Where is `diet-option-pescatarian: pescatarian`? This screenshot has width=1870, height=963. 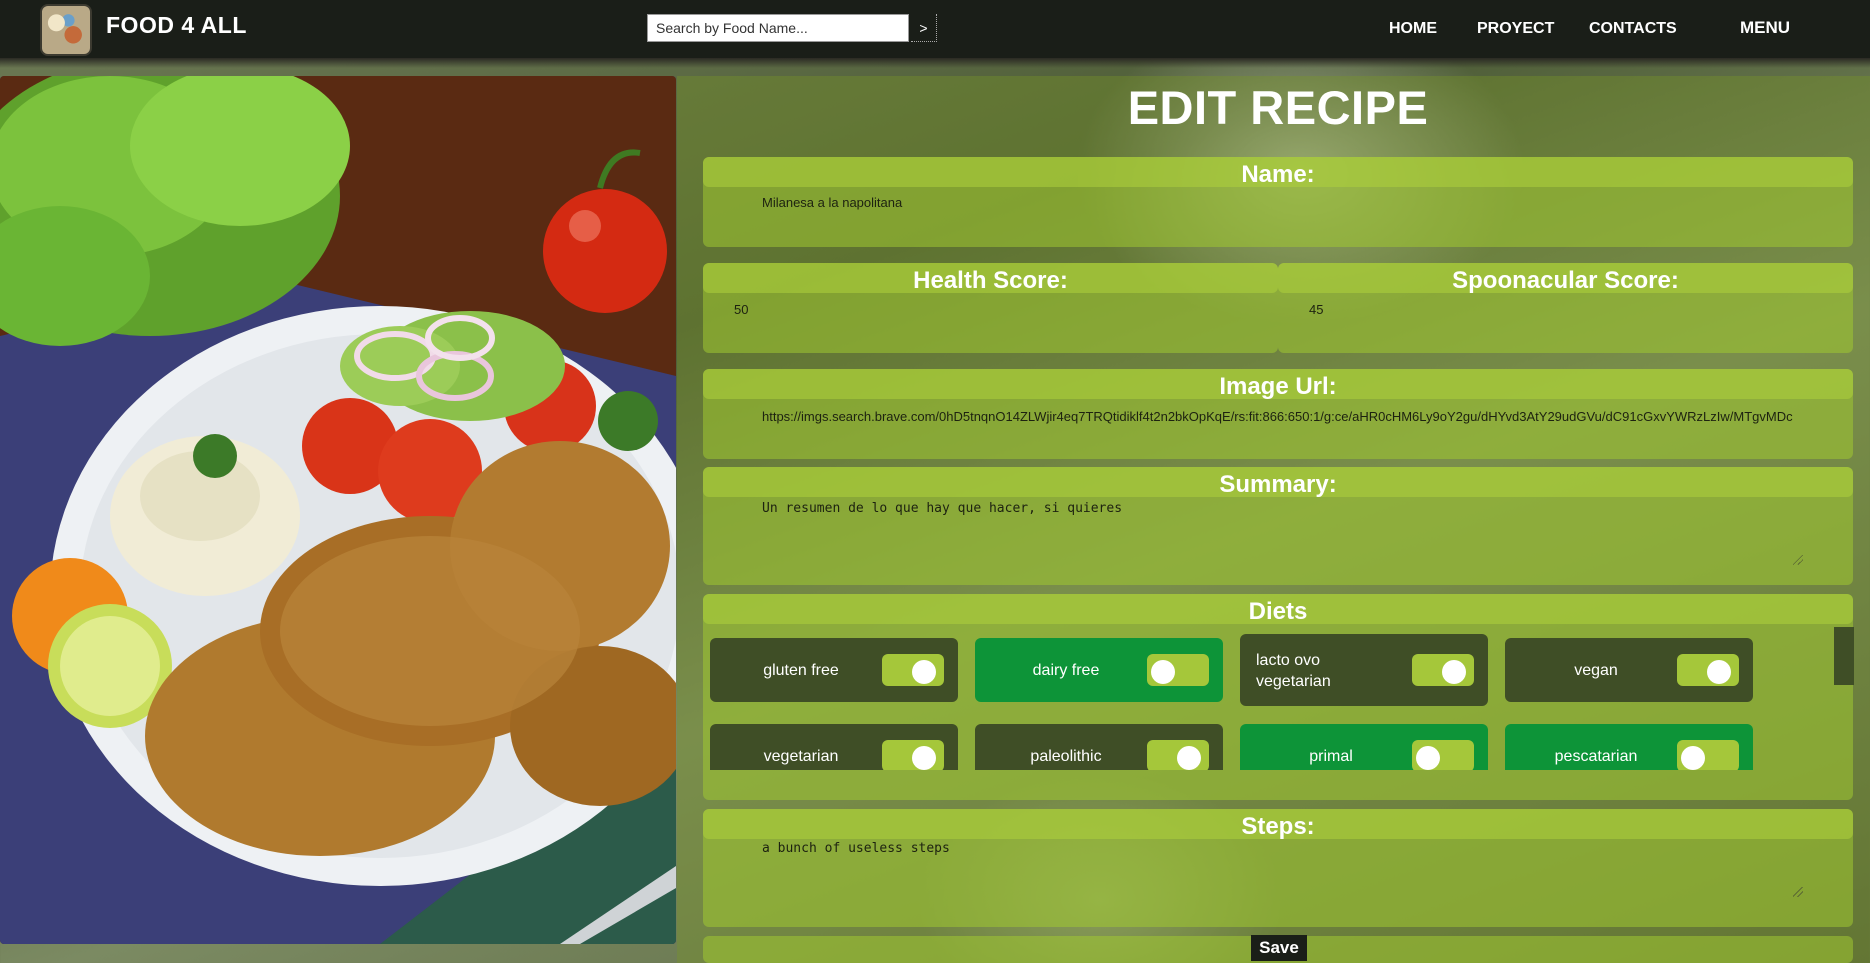
diet-option-pescatarian: pescatarian is located at coordinates (1629, 747).